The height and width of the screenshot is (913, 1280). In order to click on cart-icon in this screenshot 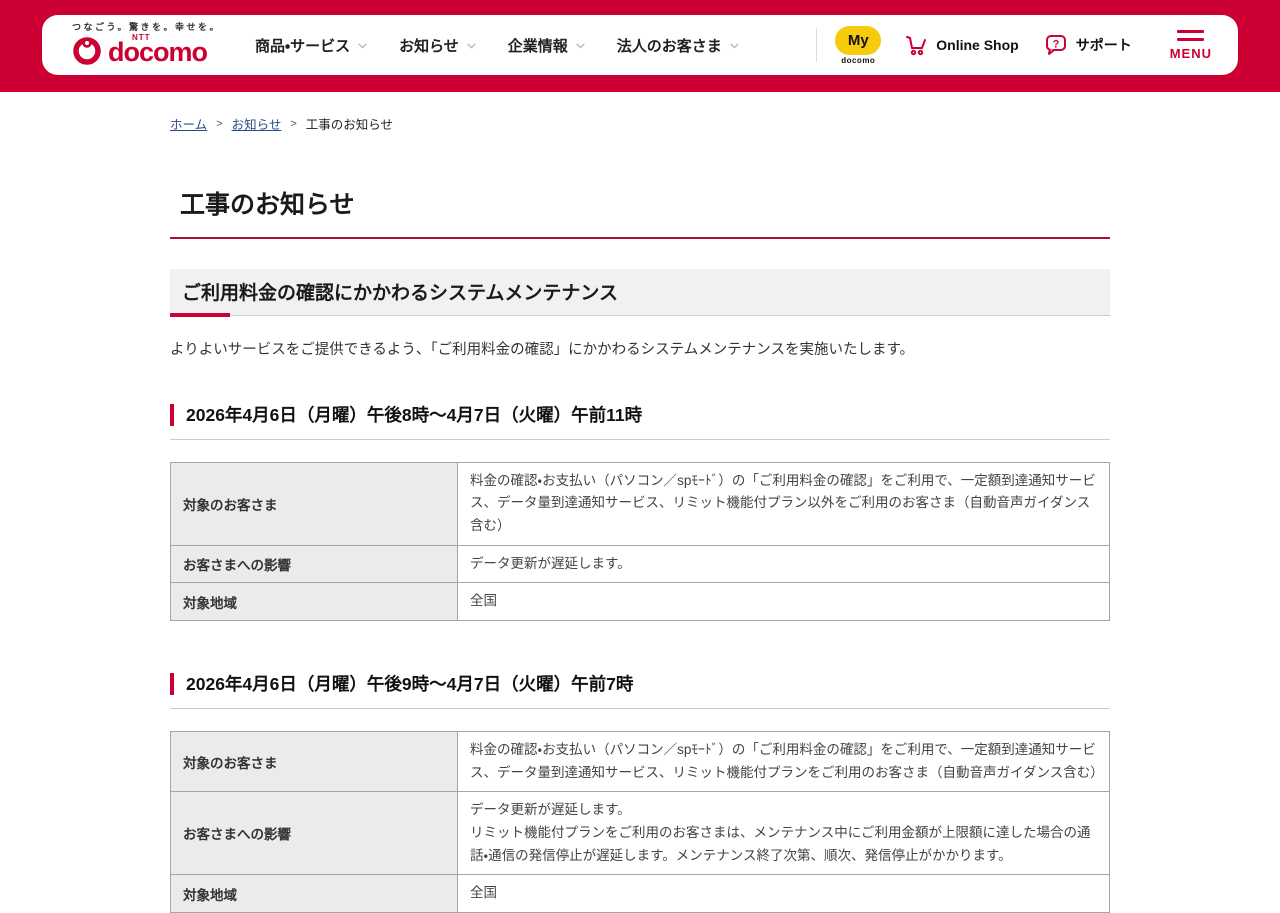, I will do `click(916, 45)`.